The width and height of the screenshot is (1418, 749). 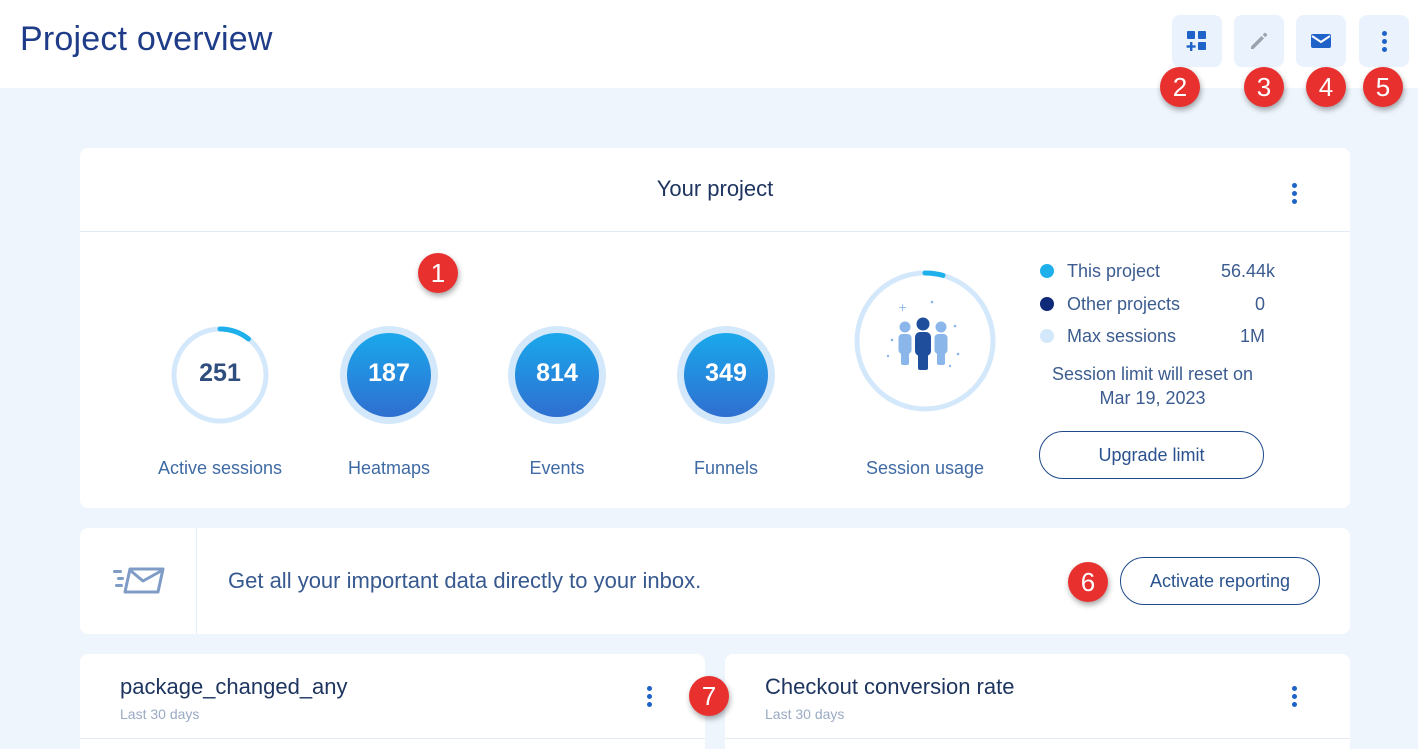 What do you see at coordinates (438, 273) in the screenshot?
I see `marker-1: 1` at bounding box center [438, 273].